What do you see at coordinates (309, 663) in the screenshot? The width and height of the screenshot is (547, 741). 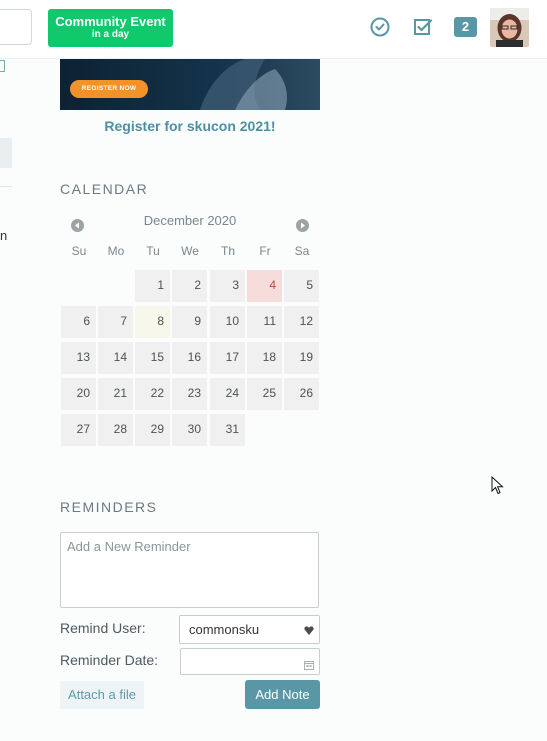 I see `calendar-icon` at bounding box center [309, 663].